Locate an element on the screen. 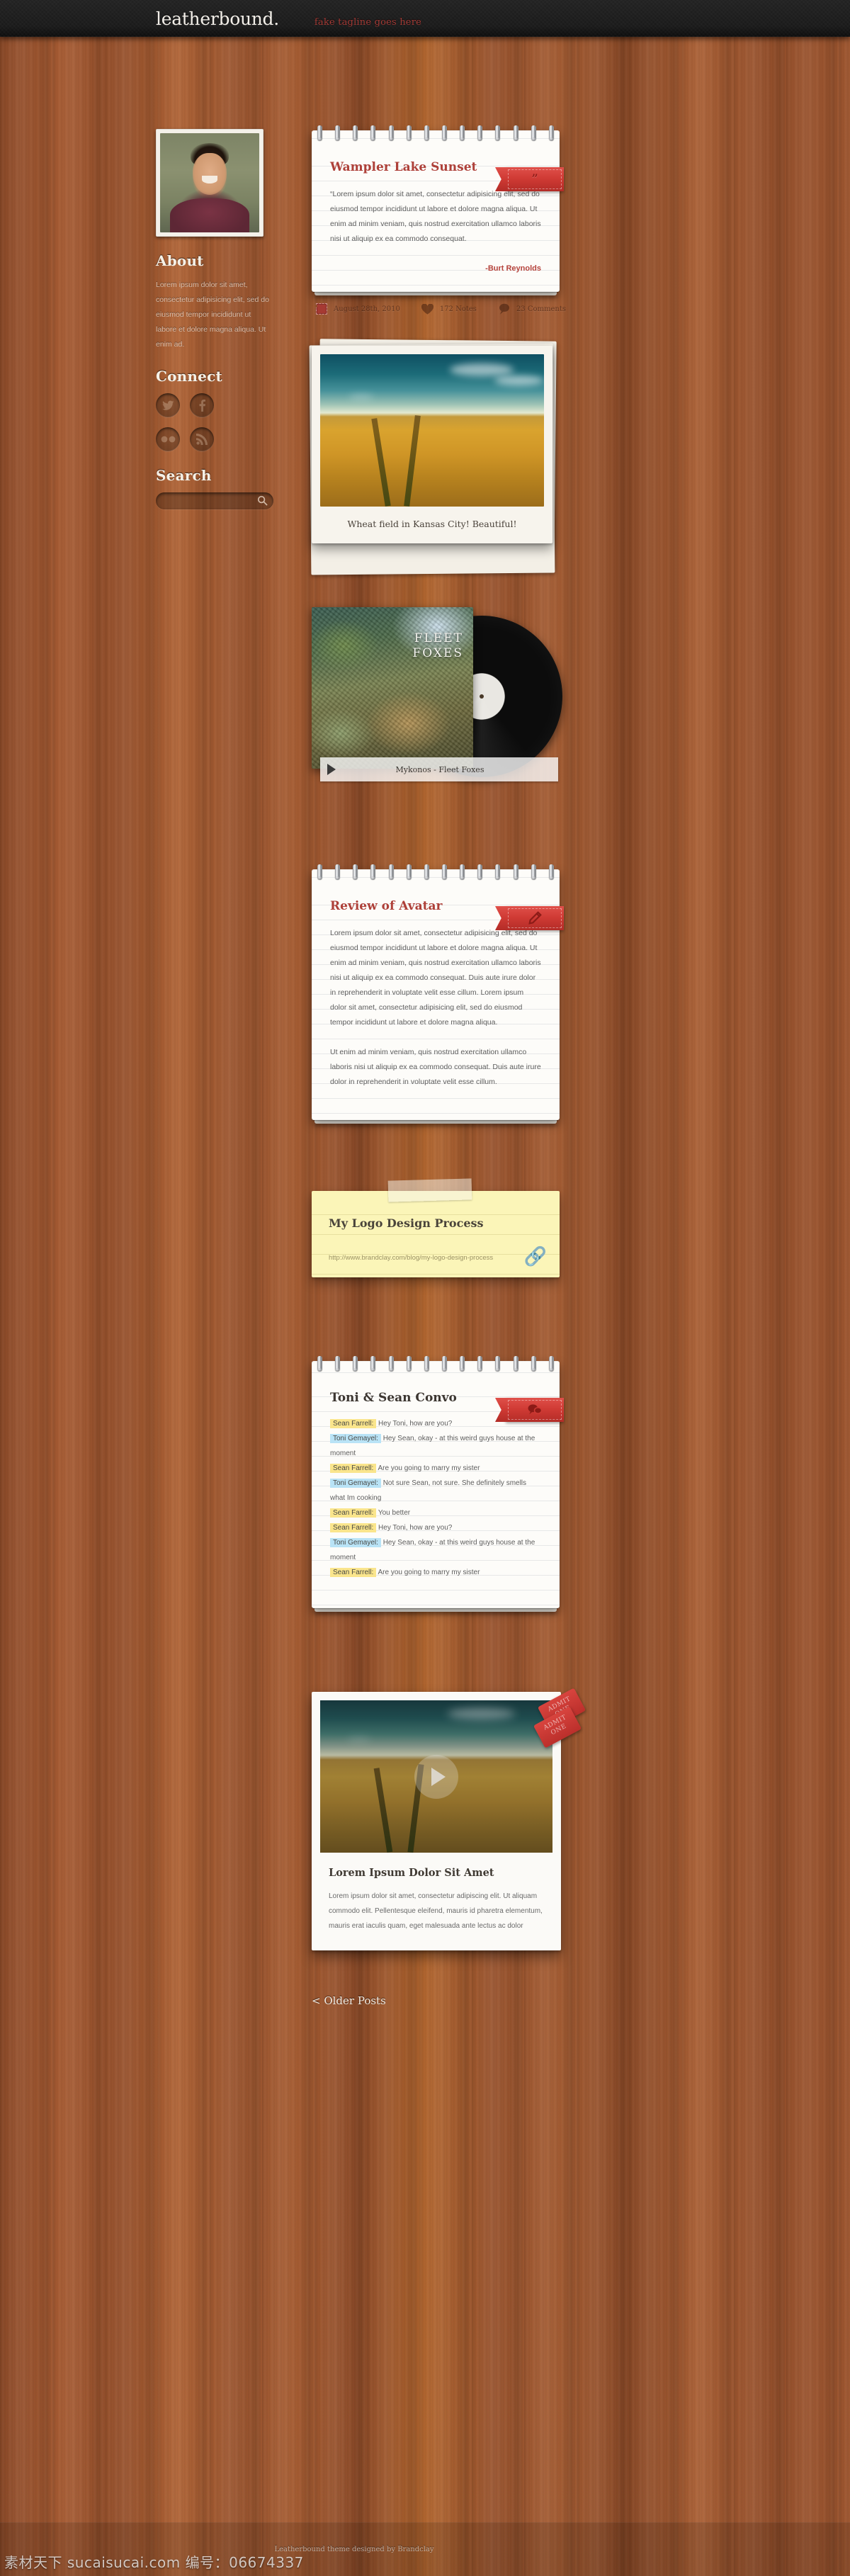  post-video: ADMIT ONE ADMIT ONE is located at coordinates (503, 1819).